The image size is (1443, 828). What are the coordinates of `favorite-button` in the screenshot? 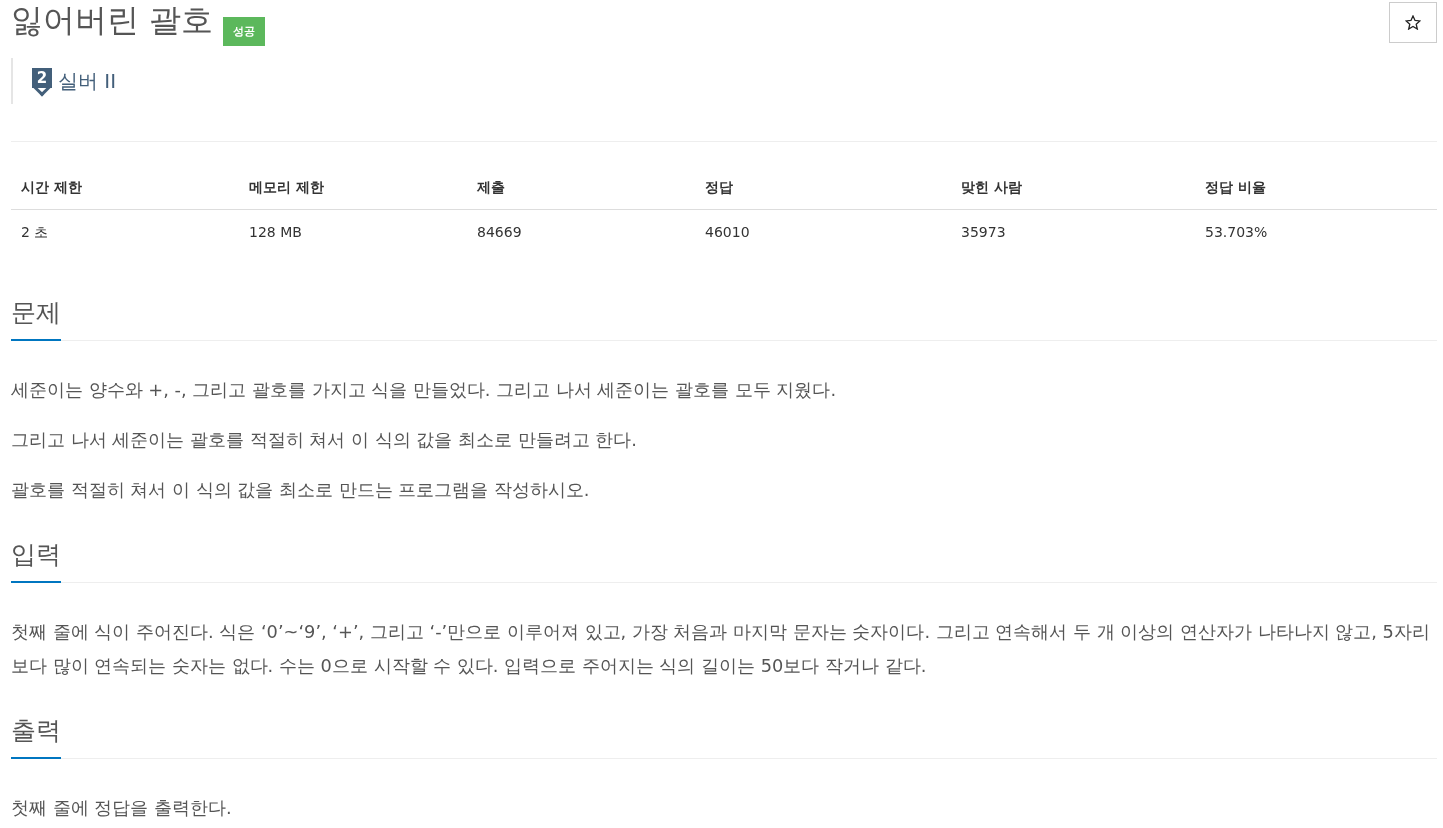 It's located at (1413, 22).